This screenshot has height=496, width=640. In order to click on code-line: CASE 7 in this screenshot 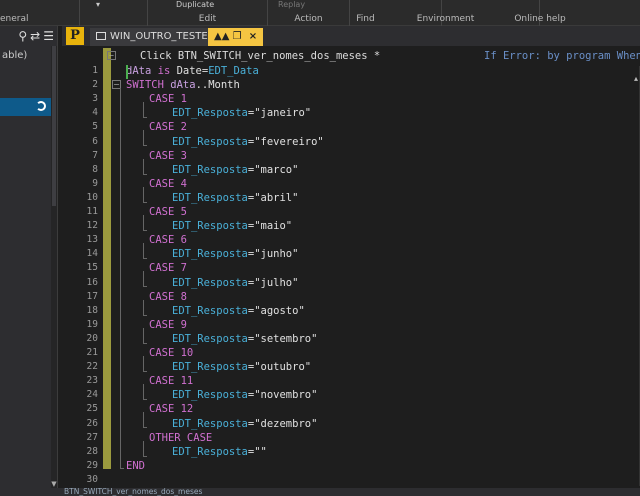, I will do `click(168, 268)`.